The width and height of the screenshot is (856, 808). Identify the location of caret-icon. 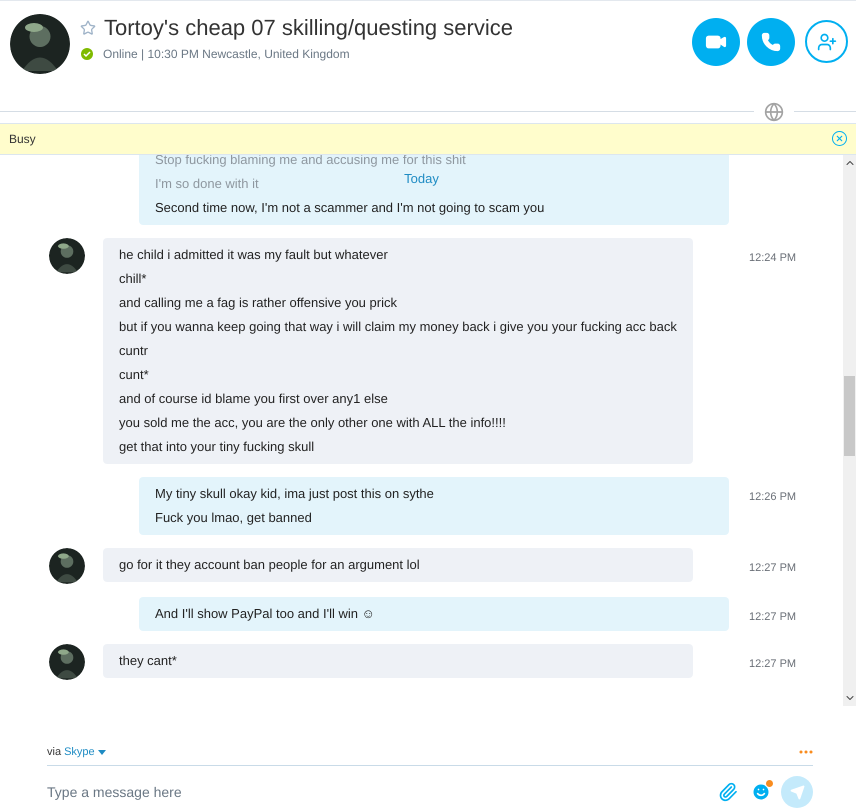
(102, 752).